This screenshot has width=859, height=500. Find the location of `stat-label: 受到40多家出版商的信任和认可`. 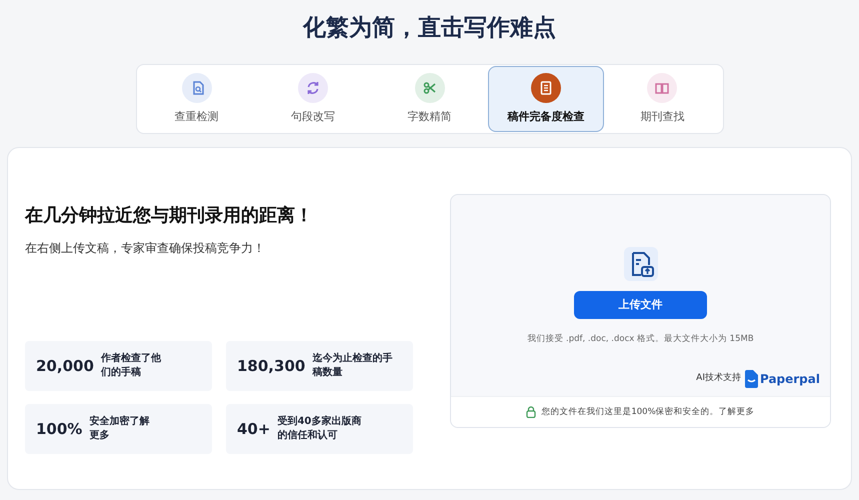

stat-label: 受到40多家出版商的信任和认可 is located at coordinates (319, 429).